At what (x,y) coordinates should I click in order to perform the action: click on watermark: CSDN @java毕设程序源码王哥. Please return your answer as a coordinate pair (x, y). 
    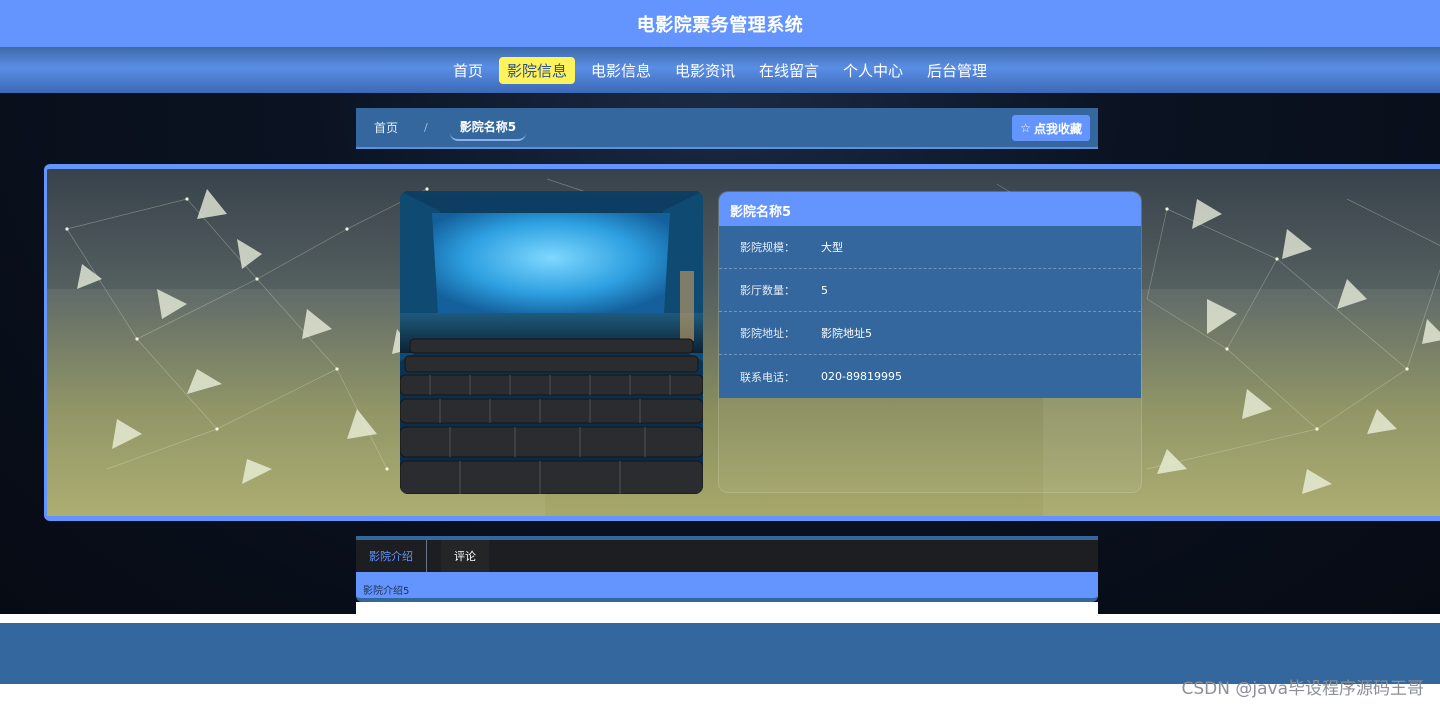
    Looking at the image, I should click on (1303, 689).